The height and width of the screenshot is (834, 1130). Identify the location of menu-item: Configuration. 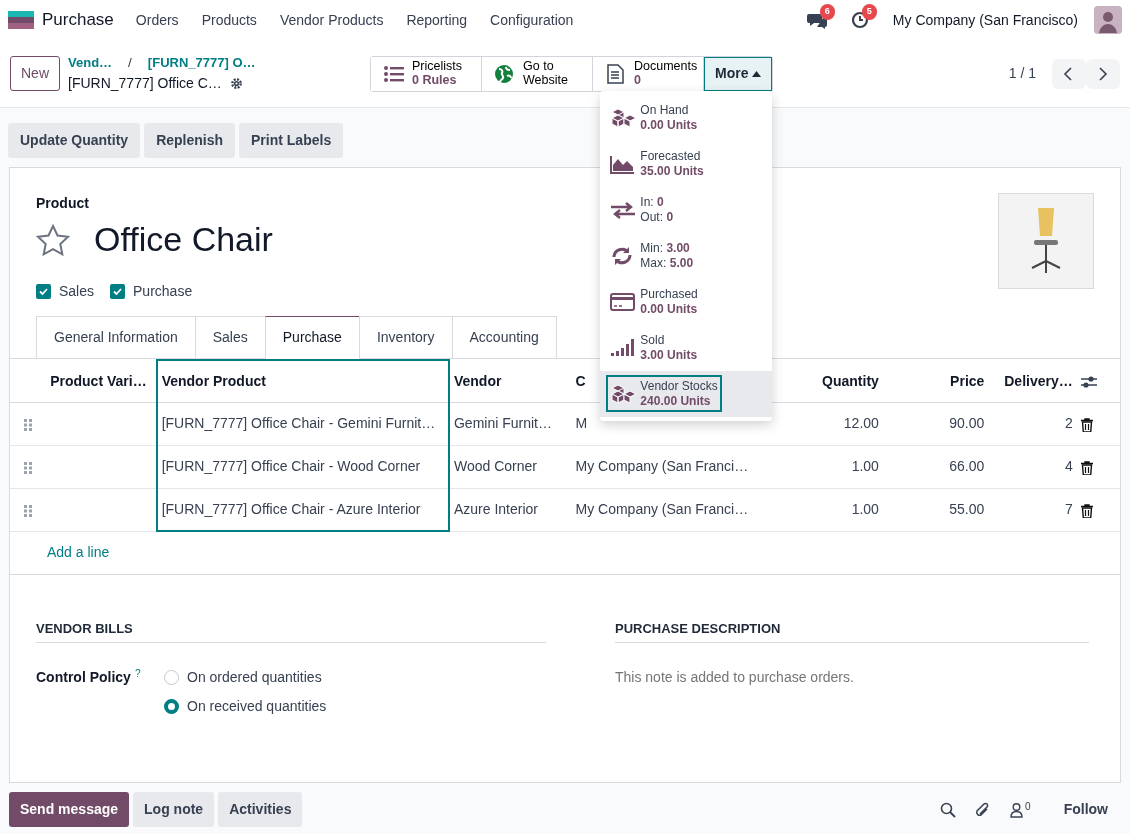
(532, 20).